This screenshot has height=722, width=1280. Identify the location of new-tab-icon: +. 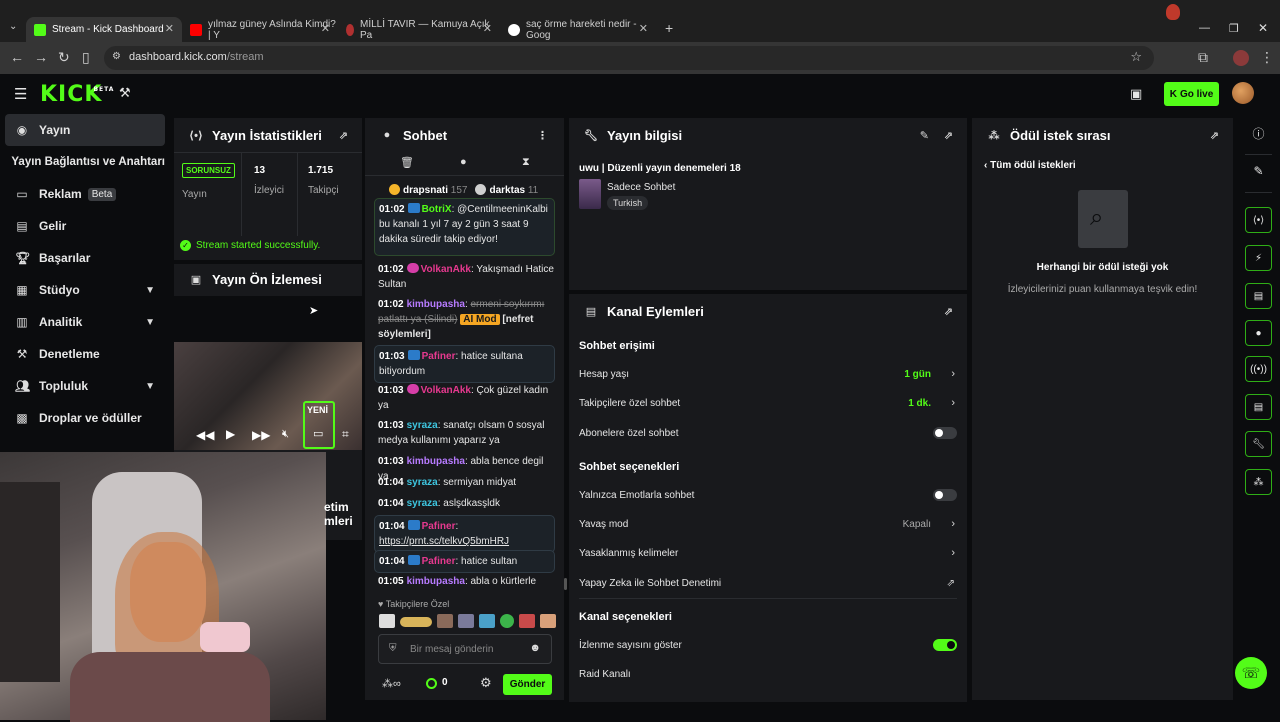
(669, 28).